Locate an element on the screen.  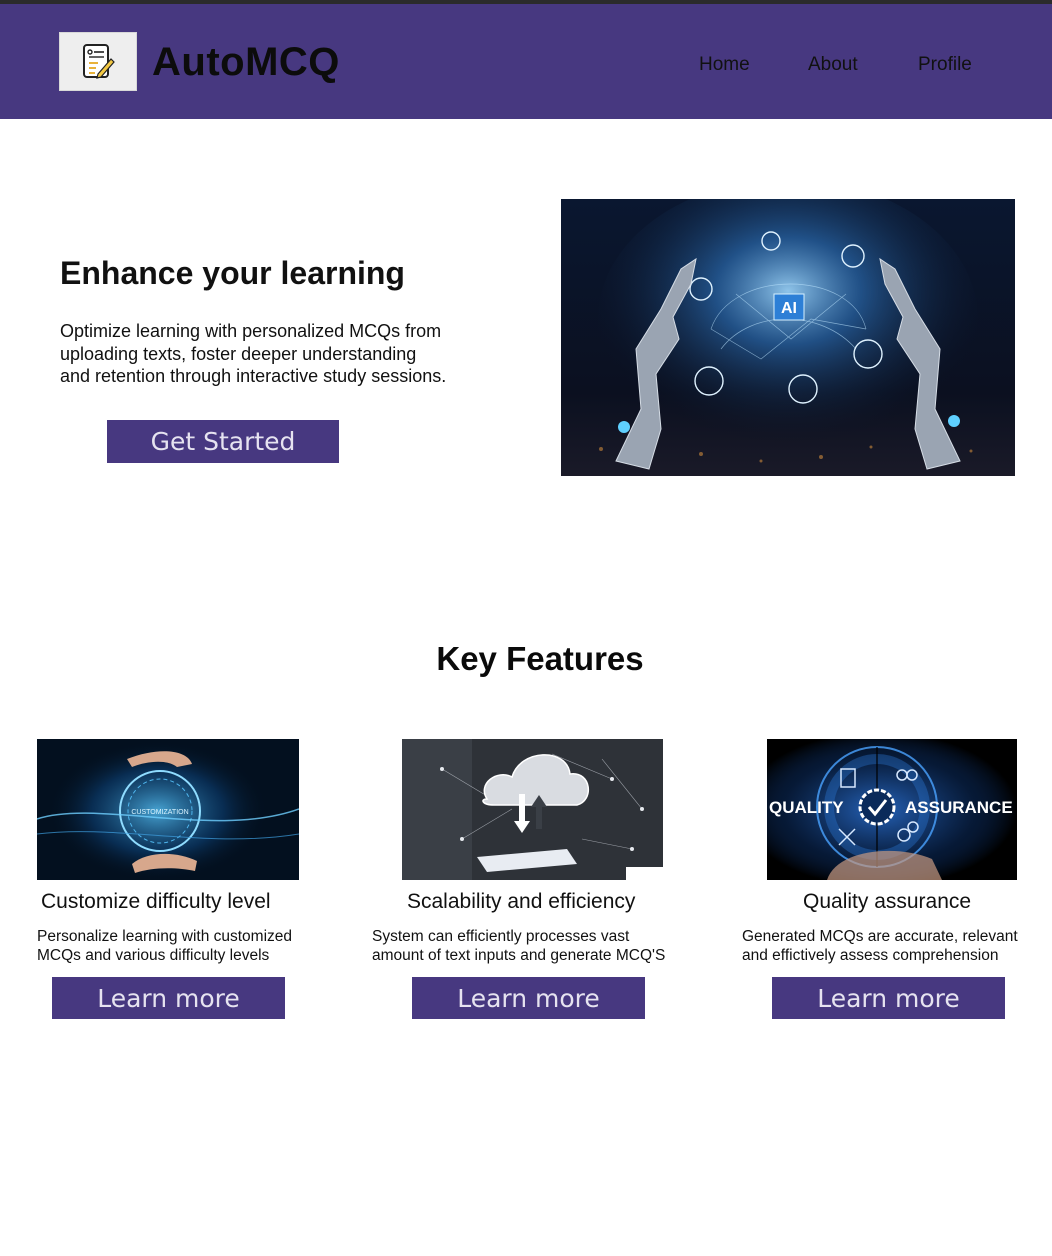
customization-label: CUSTOMIZATION is located at coordinates (159, 812).